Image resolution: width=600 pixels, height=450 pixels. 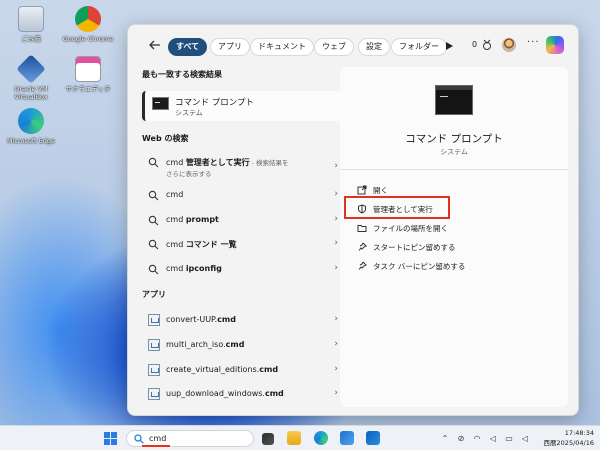 I want to click on app-result-text: multi_arch_iso.cmd, so click(x=205, y=344).